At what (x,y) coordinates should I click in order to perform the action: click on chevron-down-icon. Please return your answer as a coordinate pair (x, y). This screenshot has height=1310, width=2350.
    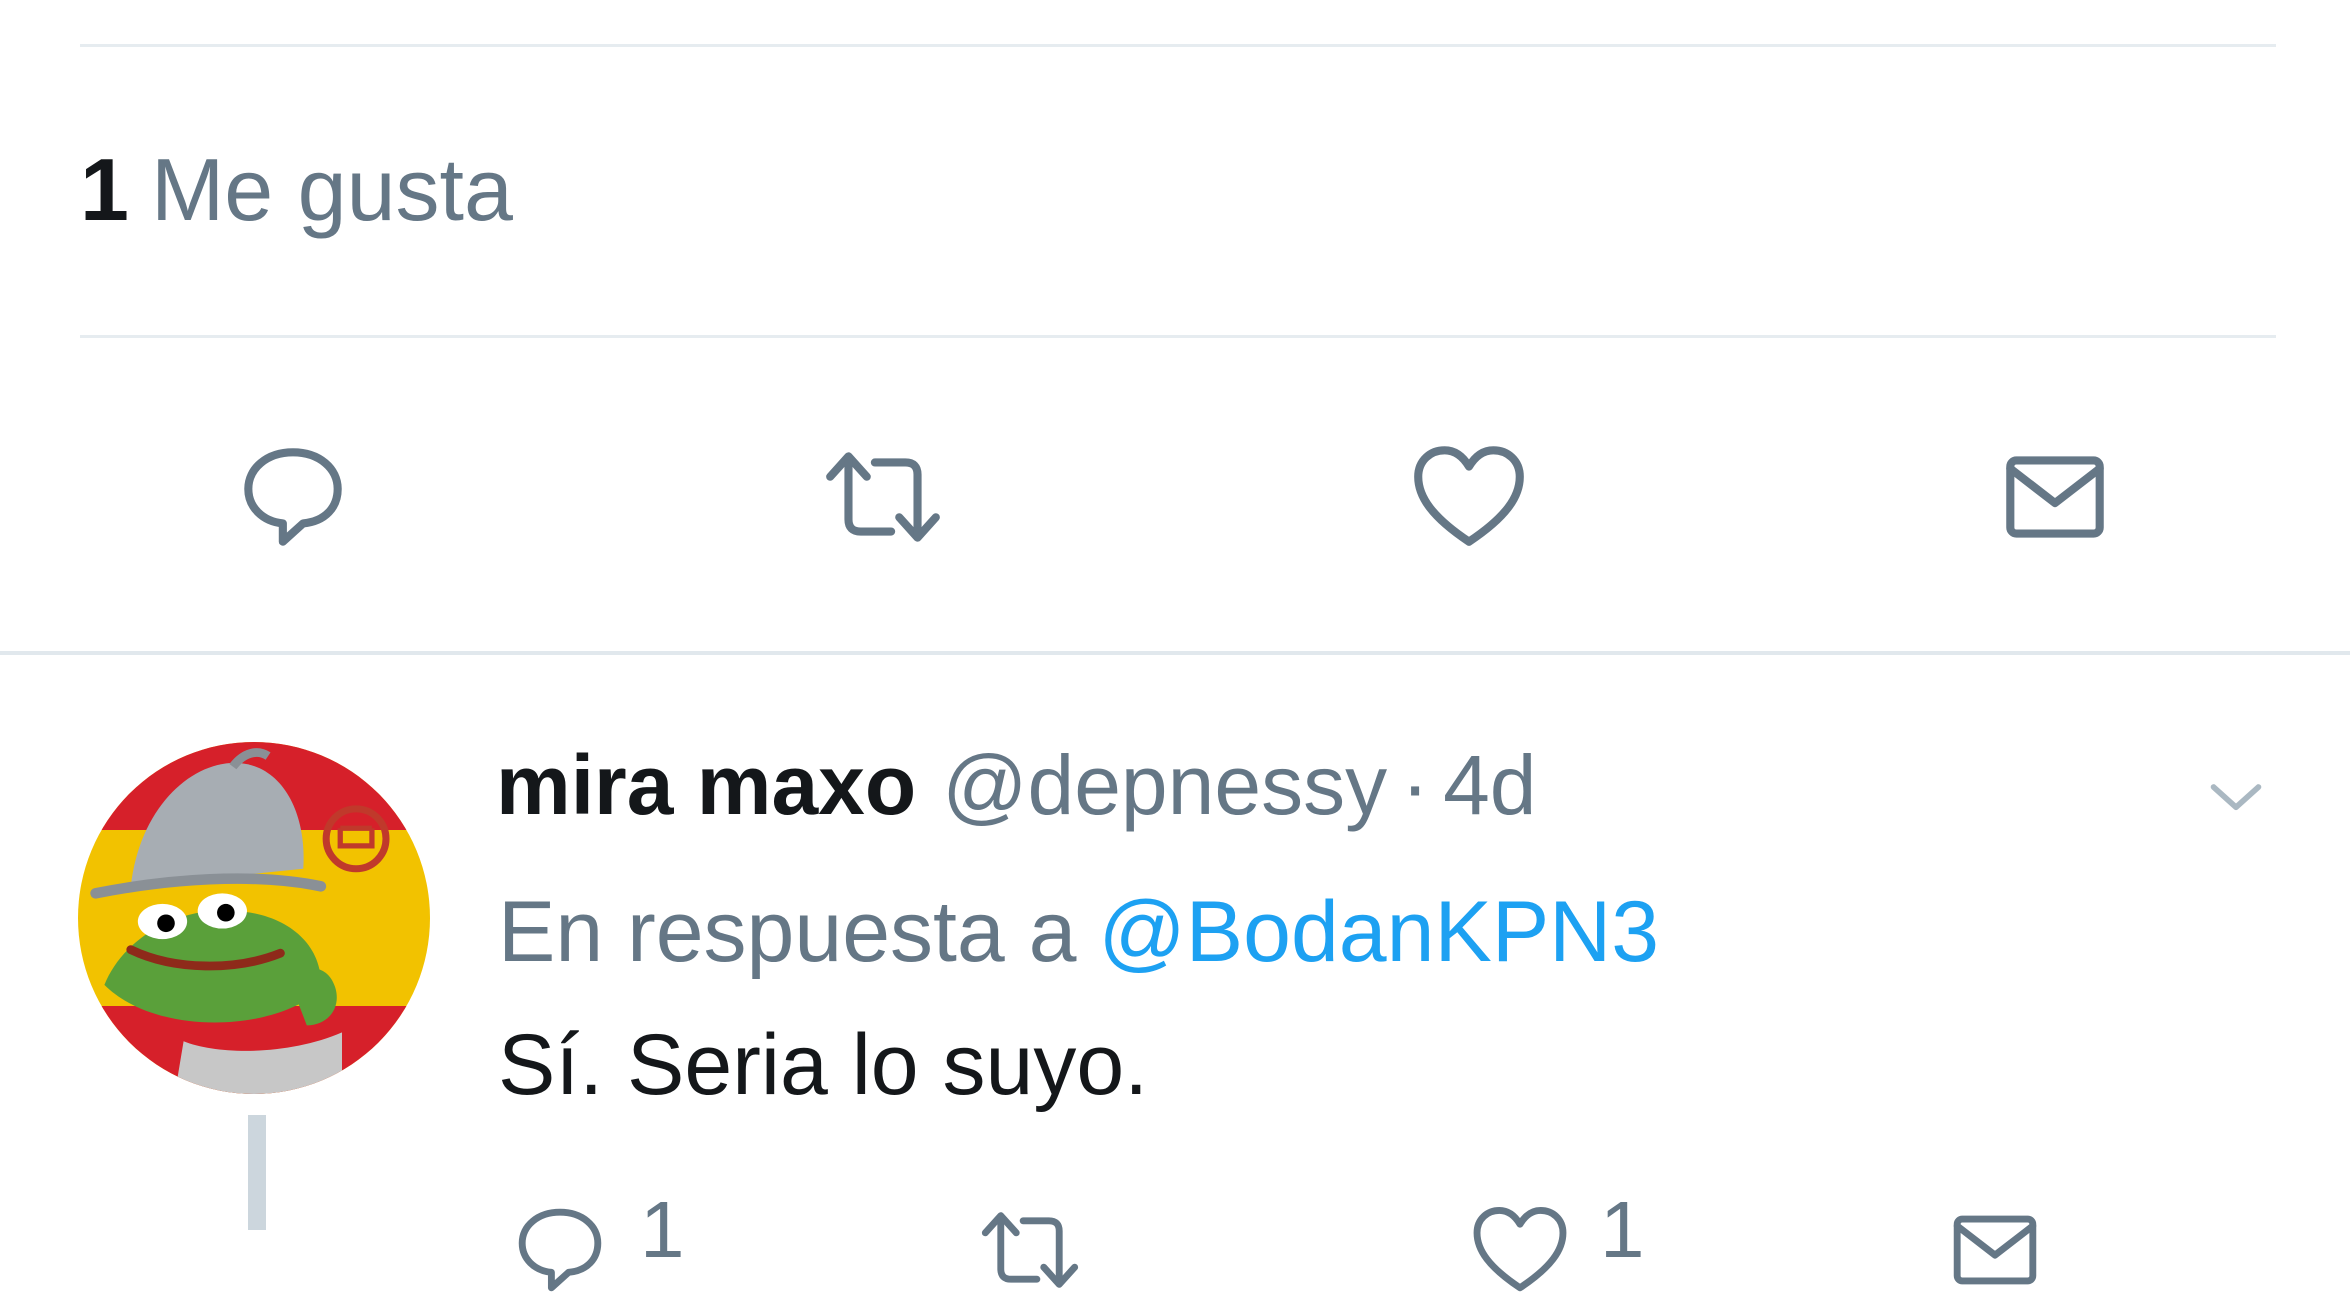
    Looking at the image, I should click on (2236, 797).